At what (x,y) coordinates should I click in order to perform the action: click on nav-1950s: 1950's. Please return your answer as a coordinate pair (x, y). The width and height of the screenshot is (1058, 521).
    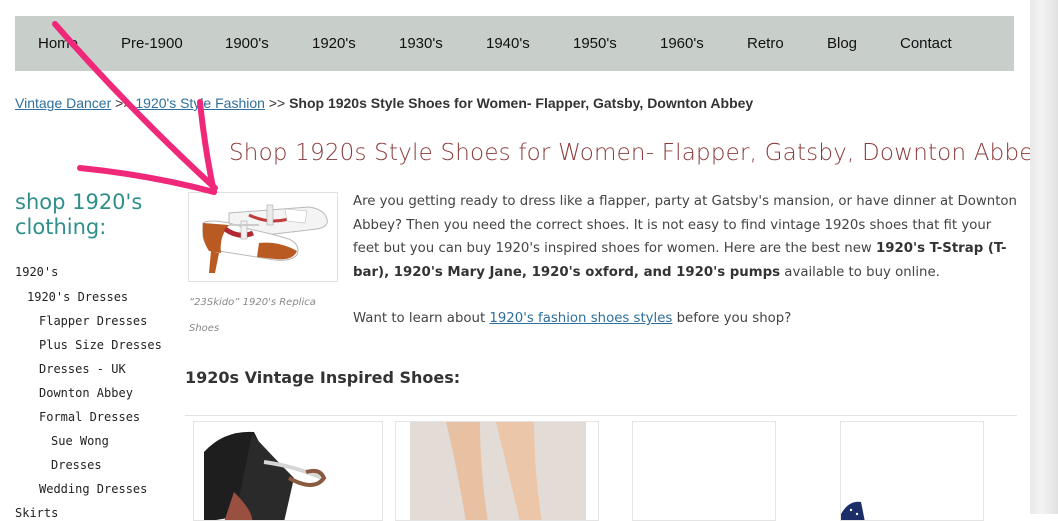
    Looking at the image, I should click on (595, 43).